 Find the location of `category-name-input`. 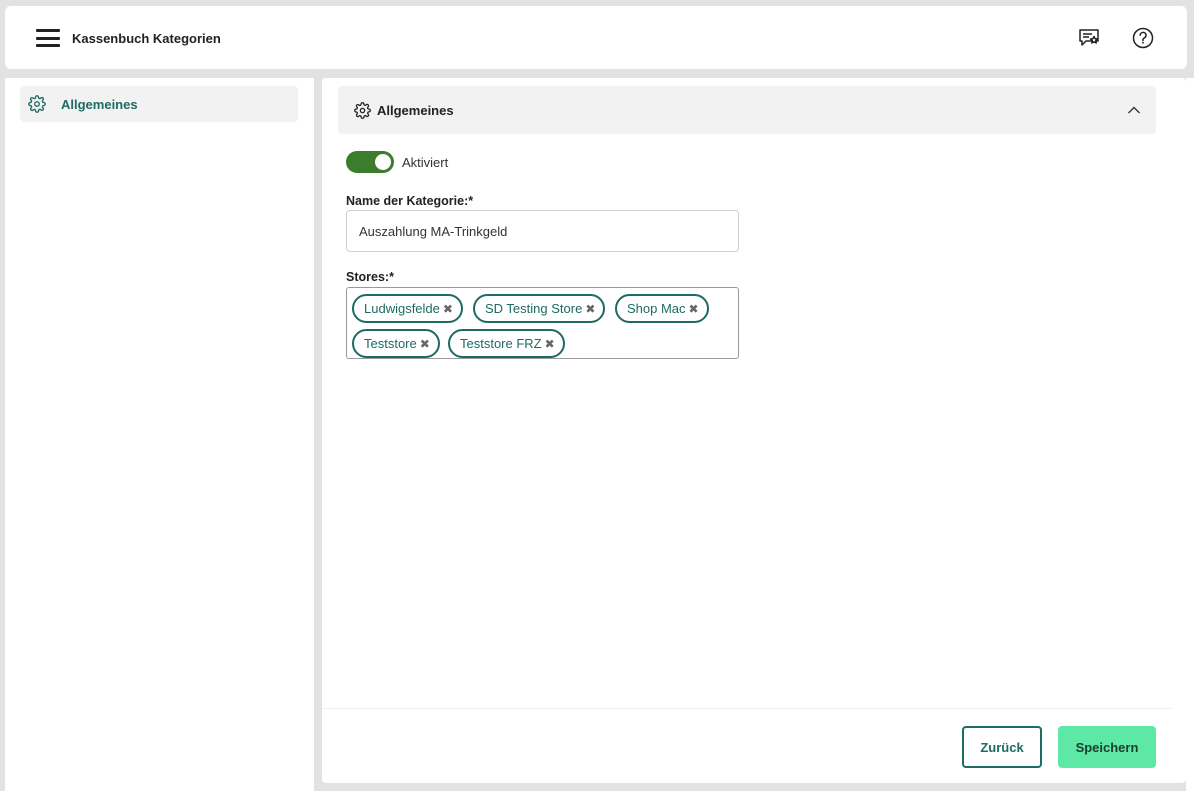

category-name-input is located at coordinates (542, 231).